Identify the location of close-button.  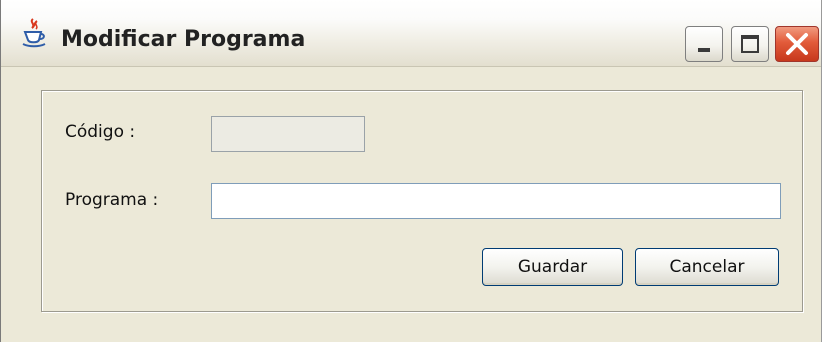
(797, 44).